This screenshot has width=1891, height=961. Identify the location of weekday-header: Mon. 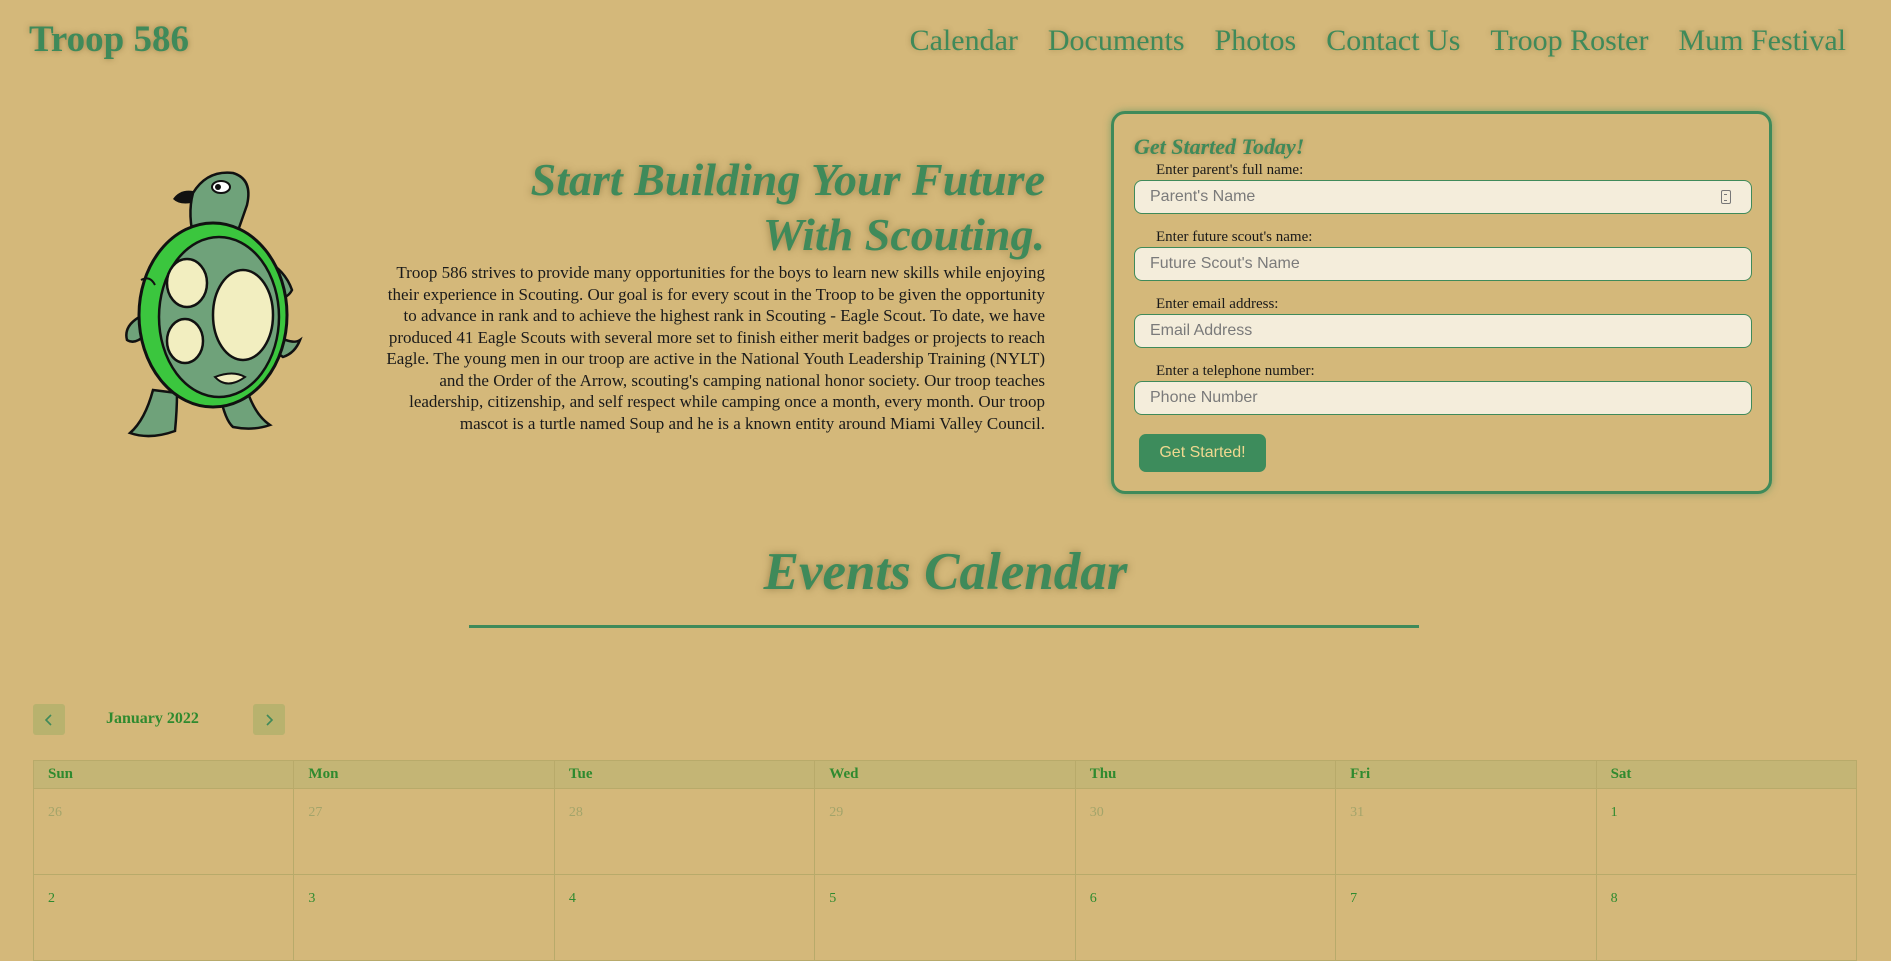
(424, 775).